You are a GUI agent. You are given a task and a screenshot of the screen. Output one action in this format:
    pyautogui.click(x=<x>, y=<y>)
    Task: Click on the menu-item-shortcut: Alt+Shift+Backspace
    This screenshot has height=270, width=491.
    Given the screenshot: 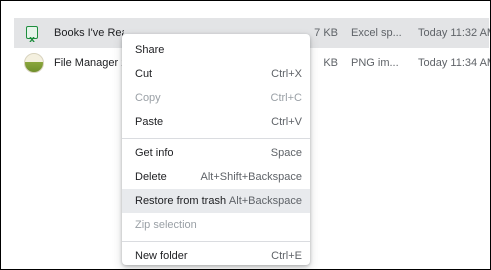 What is the action you would take?
    pyautogui.click(x=251, y=177)
    